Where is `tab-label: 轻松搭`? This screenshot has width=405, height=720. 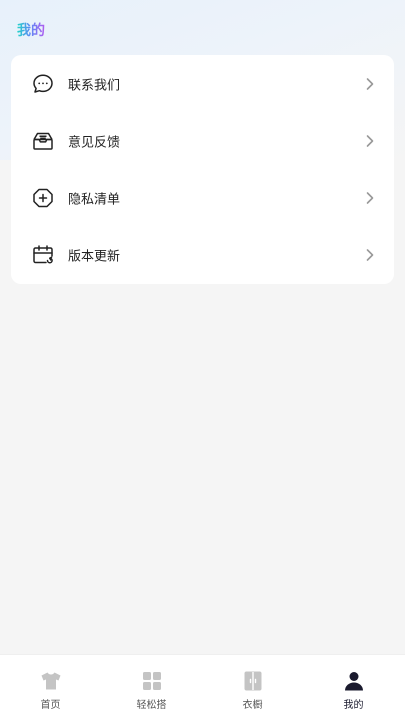 tab-label: 轻松搭 is located at coordinates (151, 705).